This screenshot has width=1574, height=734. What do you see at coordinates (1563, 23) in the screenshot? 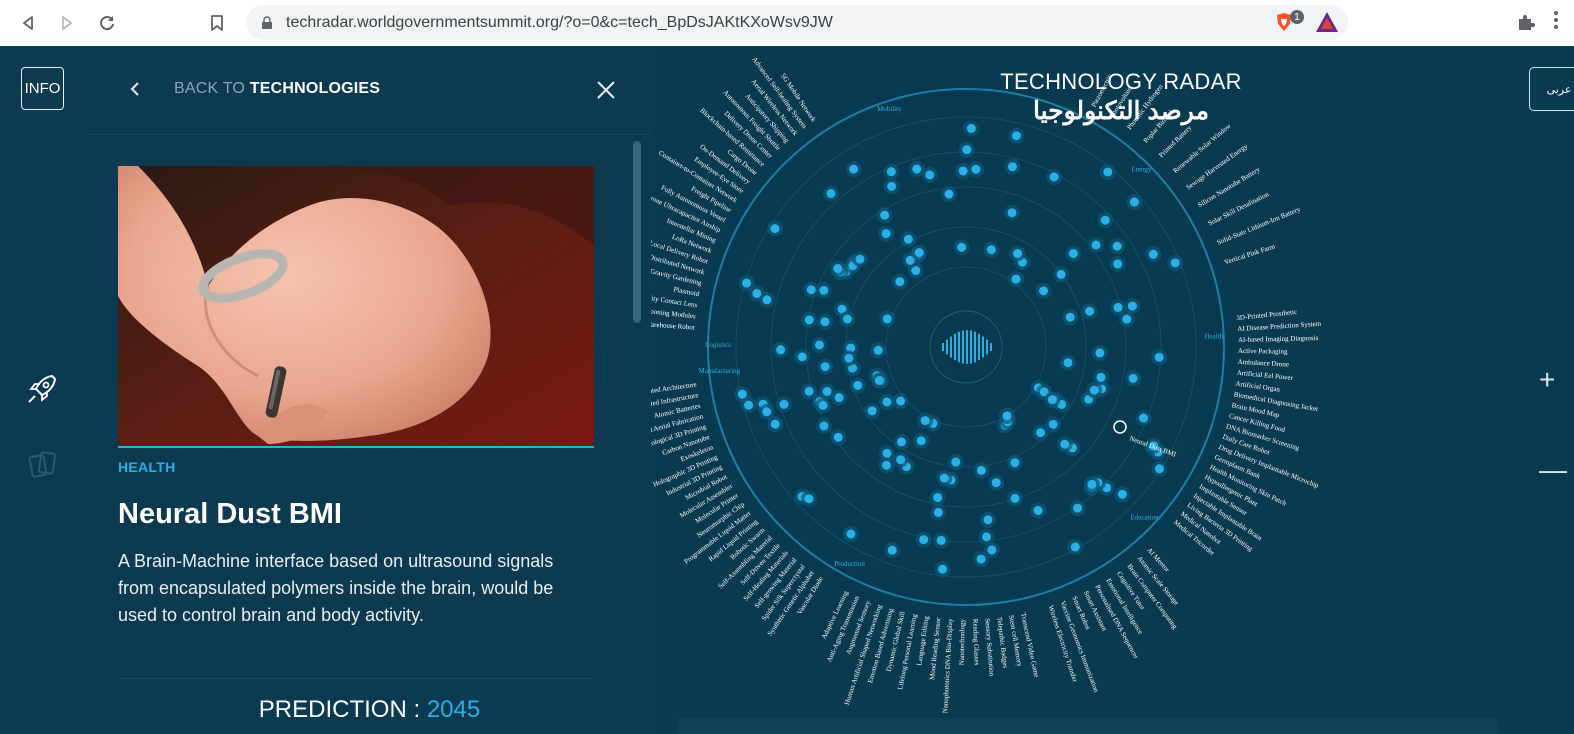
I see `browser-menu-icon` at bounding box center [1563, 23].